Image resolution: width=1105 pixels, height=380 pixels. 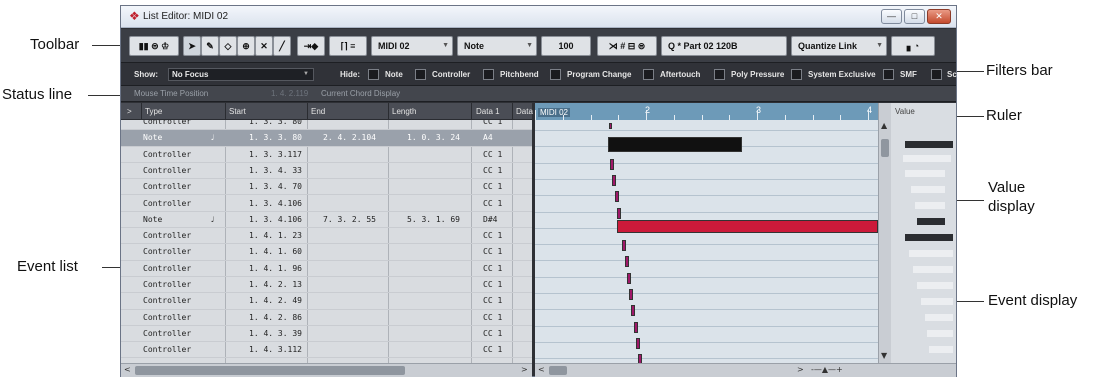 What do you see at coordinates (827, 369) in the screenshot?
I see `zoom-slider: -—▲—+` at bounding box center [827, 369].